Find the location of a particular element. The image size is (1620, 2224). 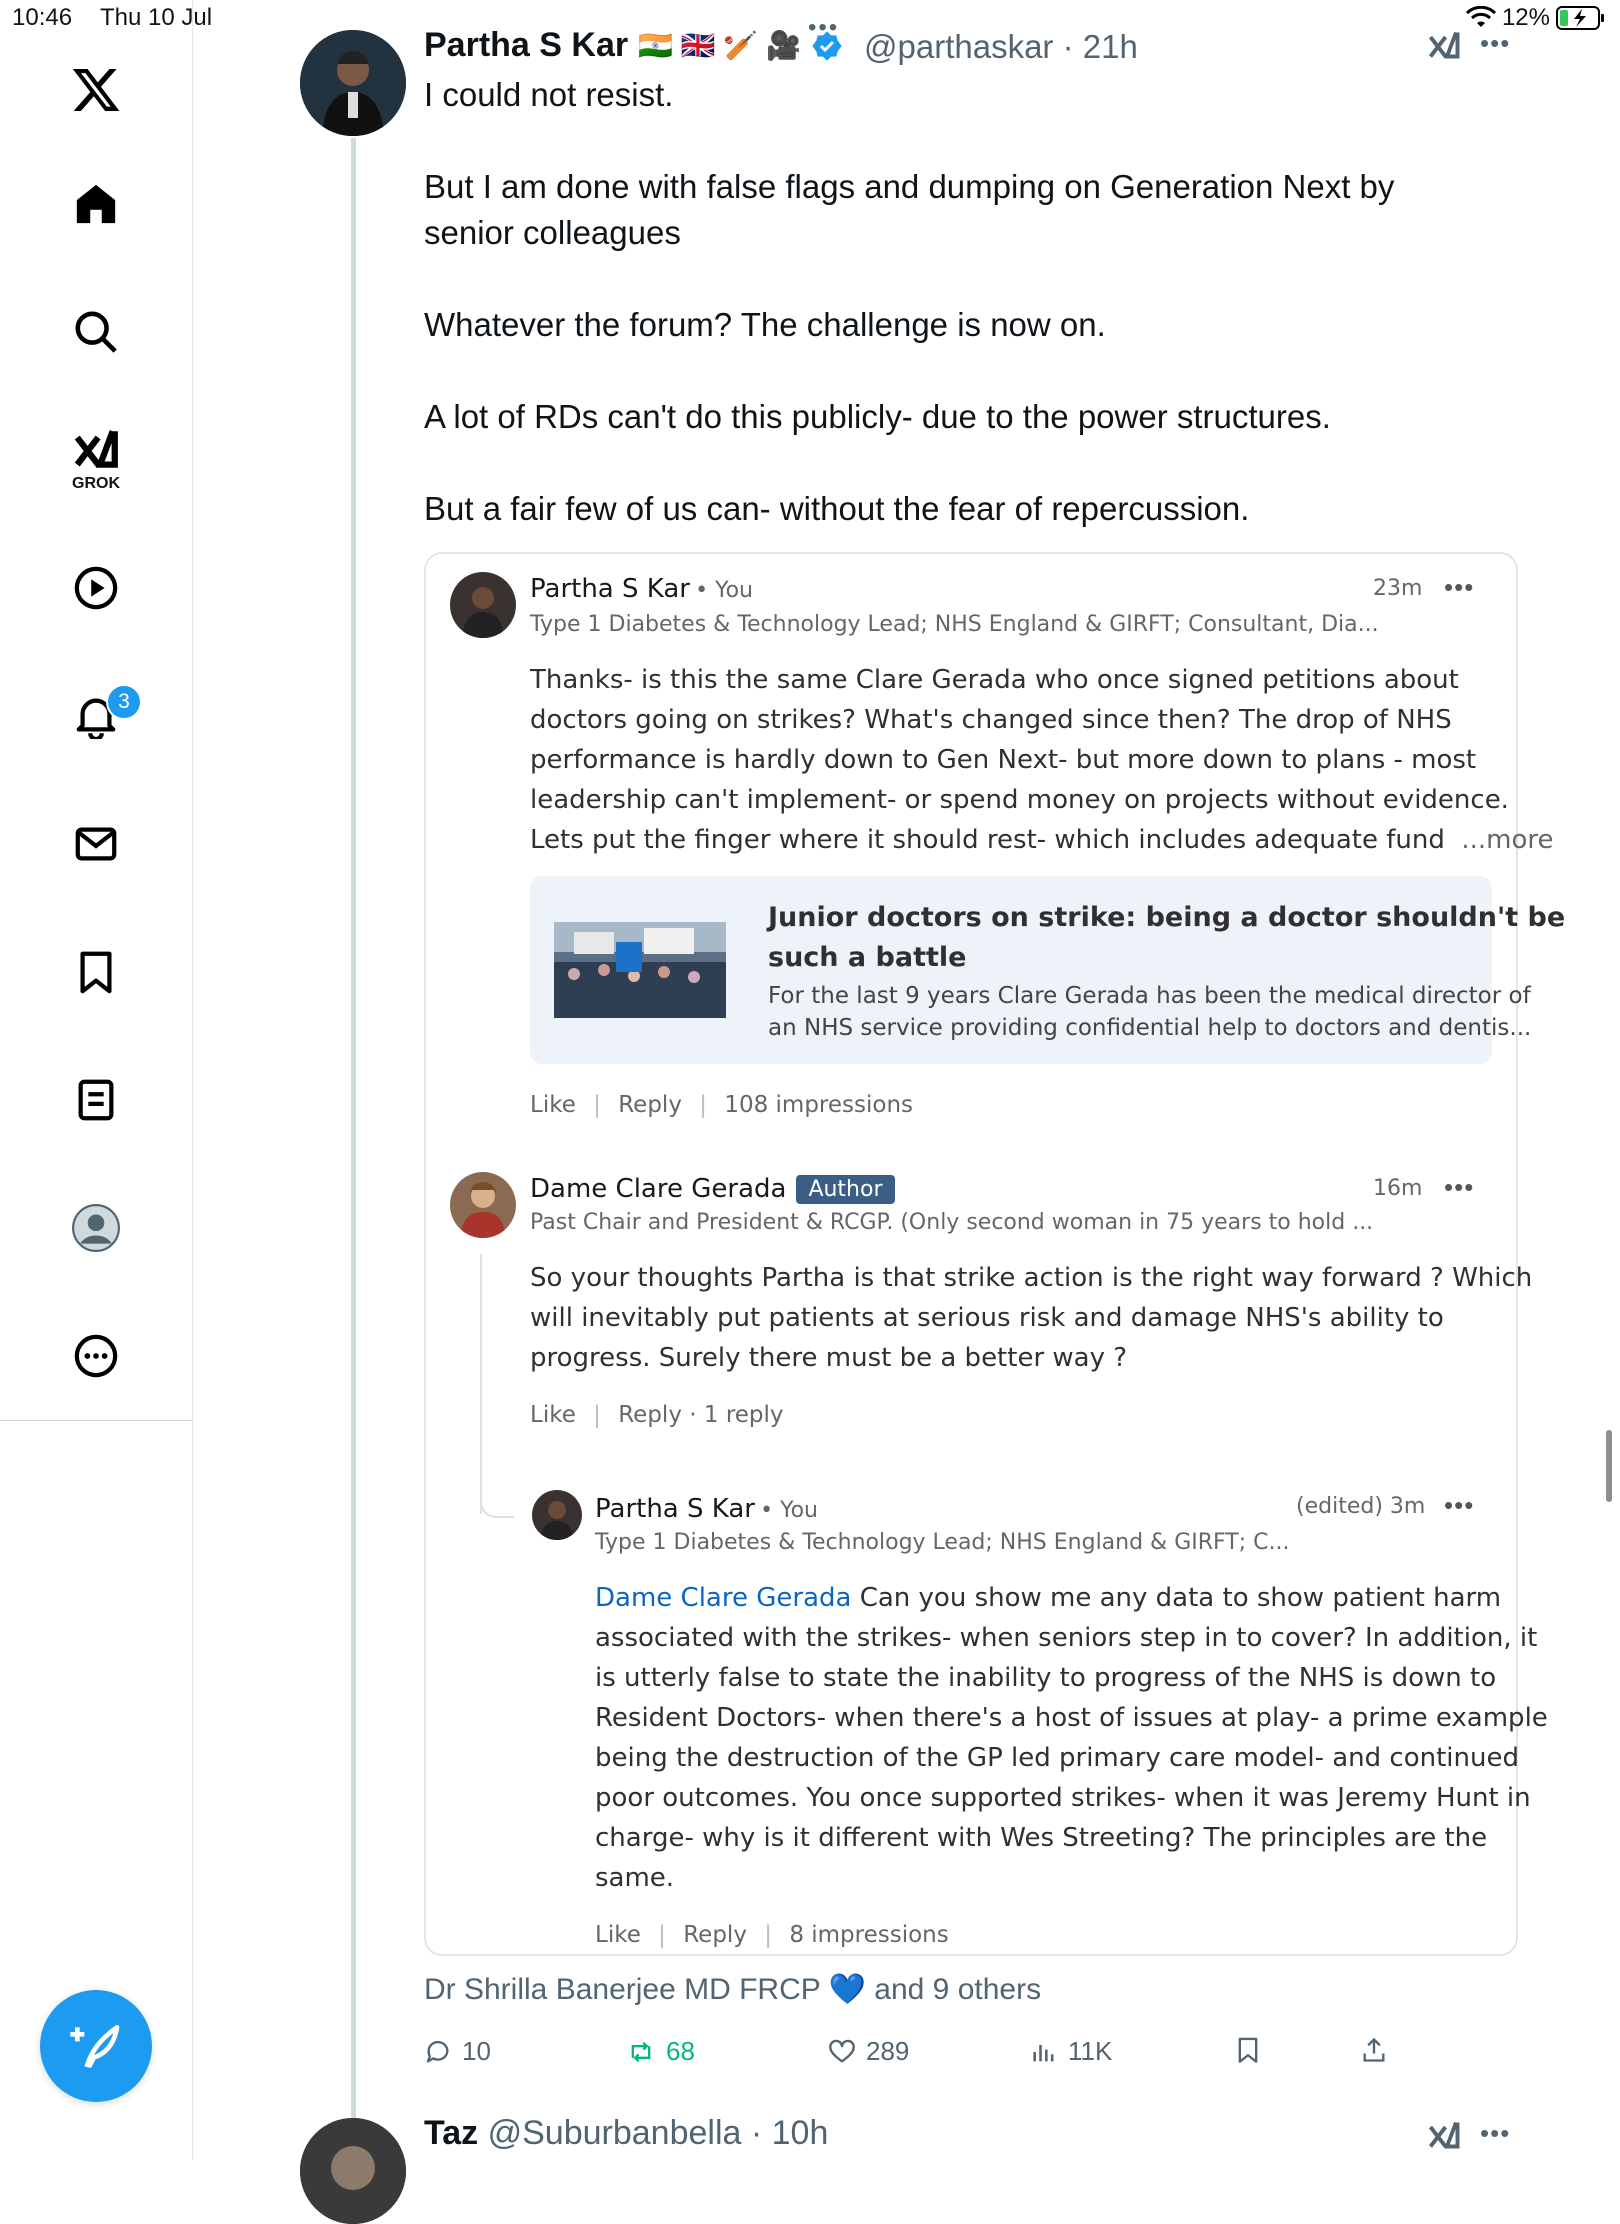

views-chart-icon is located at coordinates (1043, 2052).